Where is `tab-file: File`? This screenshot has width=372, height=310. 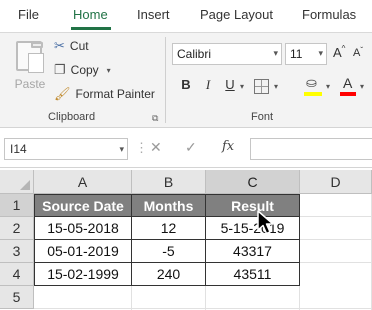
tab-file: File is located at coordinates (28, 14).